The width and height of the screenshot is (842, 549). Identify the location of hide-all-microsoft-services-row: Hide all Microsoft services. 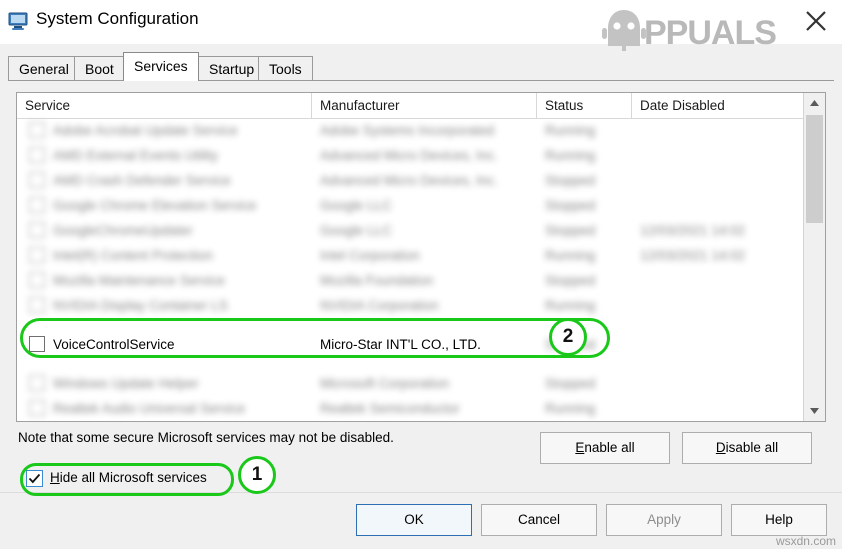
(127, 479).